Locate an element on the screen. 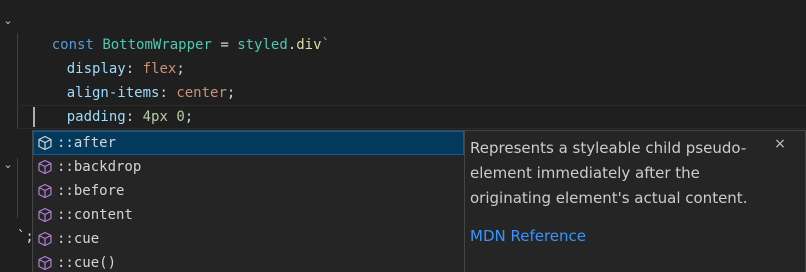  code-line-1: const BottomWrapper = styled.div` is located at coordinates (174, 31).